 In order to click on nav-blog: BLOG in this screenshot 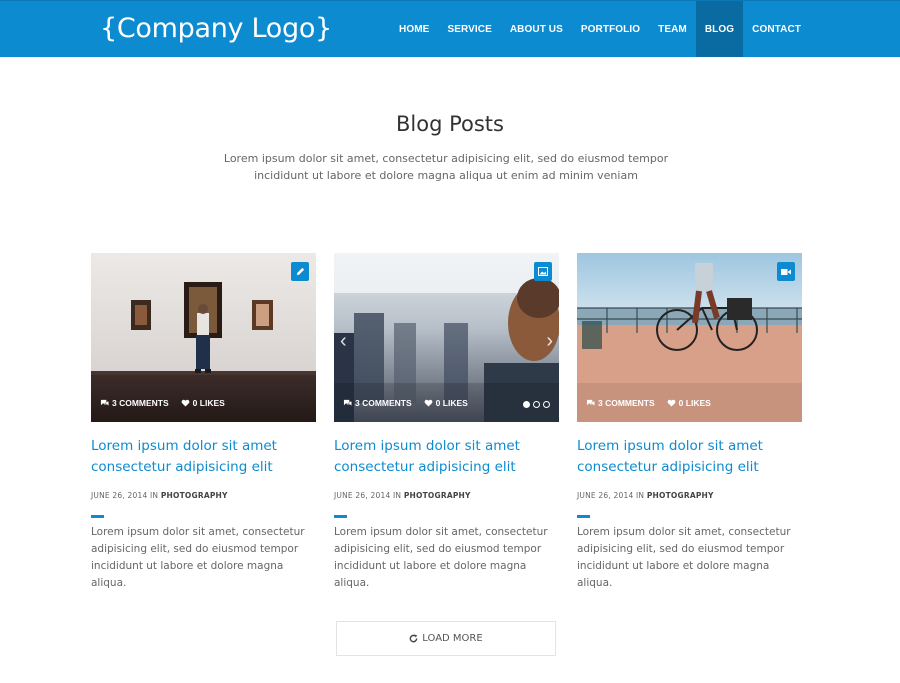, I will do `click(719, 29)`.